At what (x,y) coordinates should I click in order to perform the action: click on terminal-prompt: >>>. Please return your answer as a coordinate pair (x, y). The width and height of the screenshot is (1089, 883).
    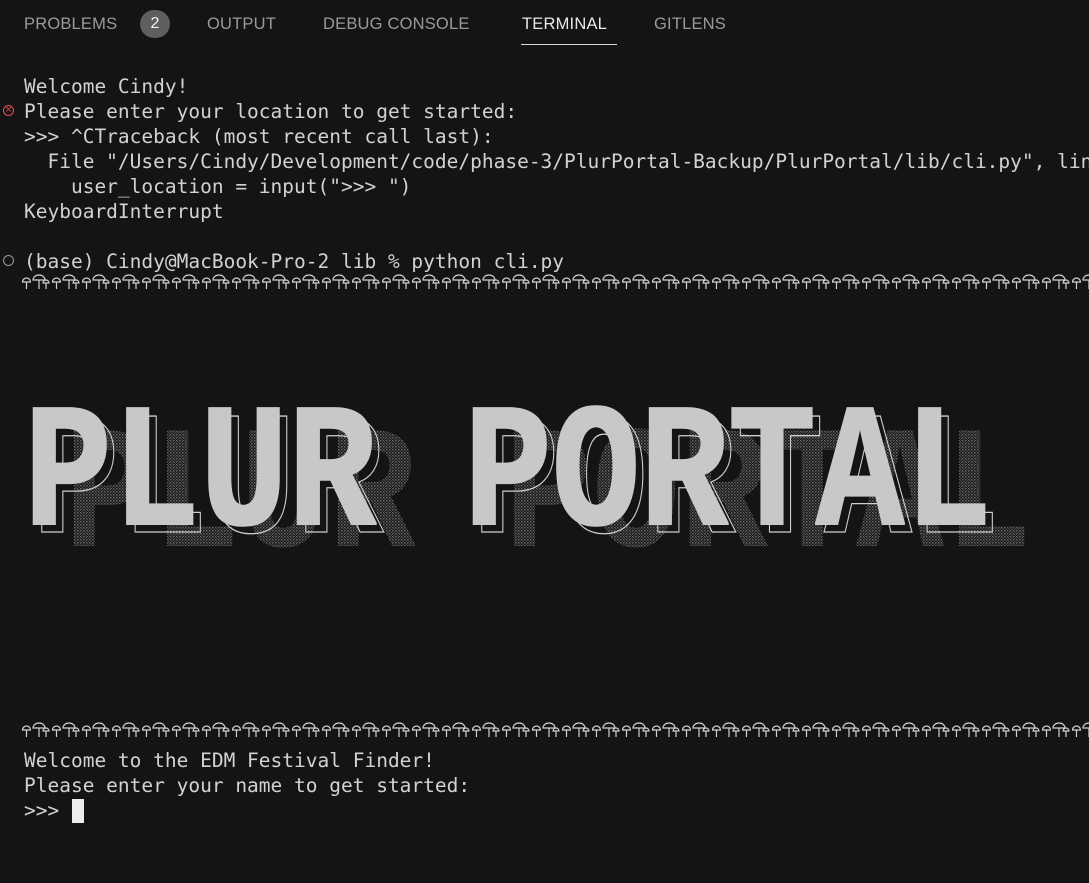
    Looking at the image, I should click on (47, 810).